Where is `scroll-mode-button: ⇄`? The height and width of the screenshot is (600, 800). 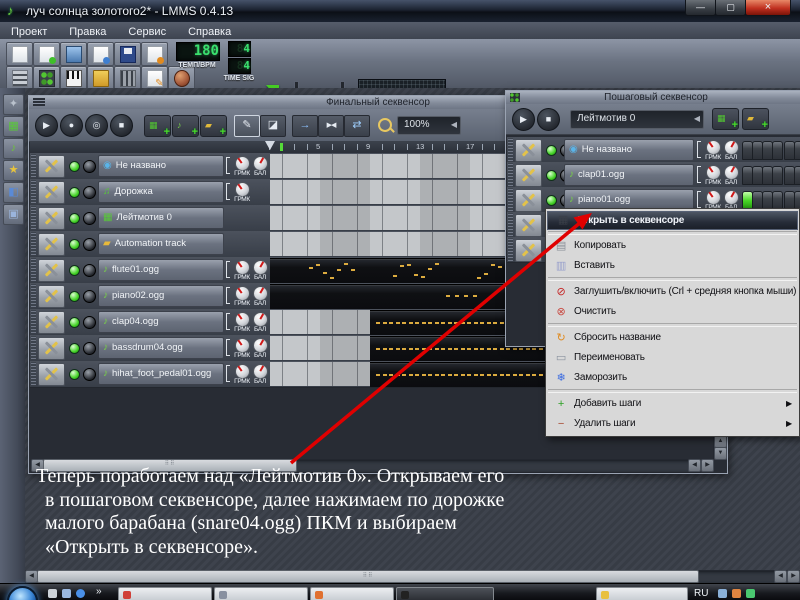 scroll-mode-button: ⇄ is located at coordinates (357, 126).